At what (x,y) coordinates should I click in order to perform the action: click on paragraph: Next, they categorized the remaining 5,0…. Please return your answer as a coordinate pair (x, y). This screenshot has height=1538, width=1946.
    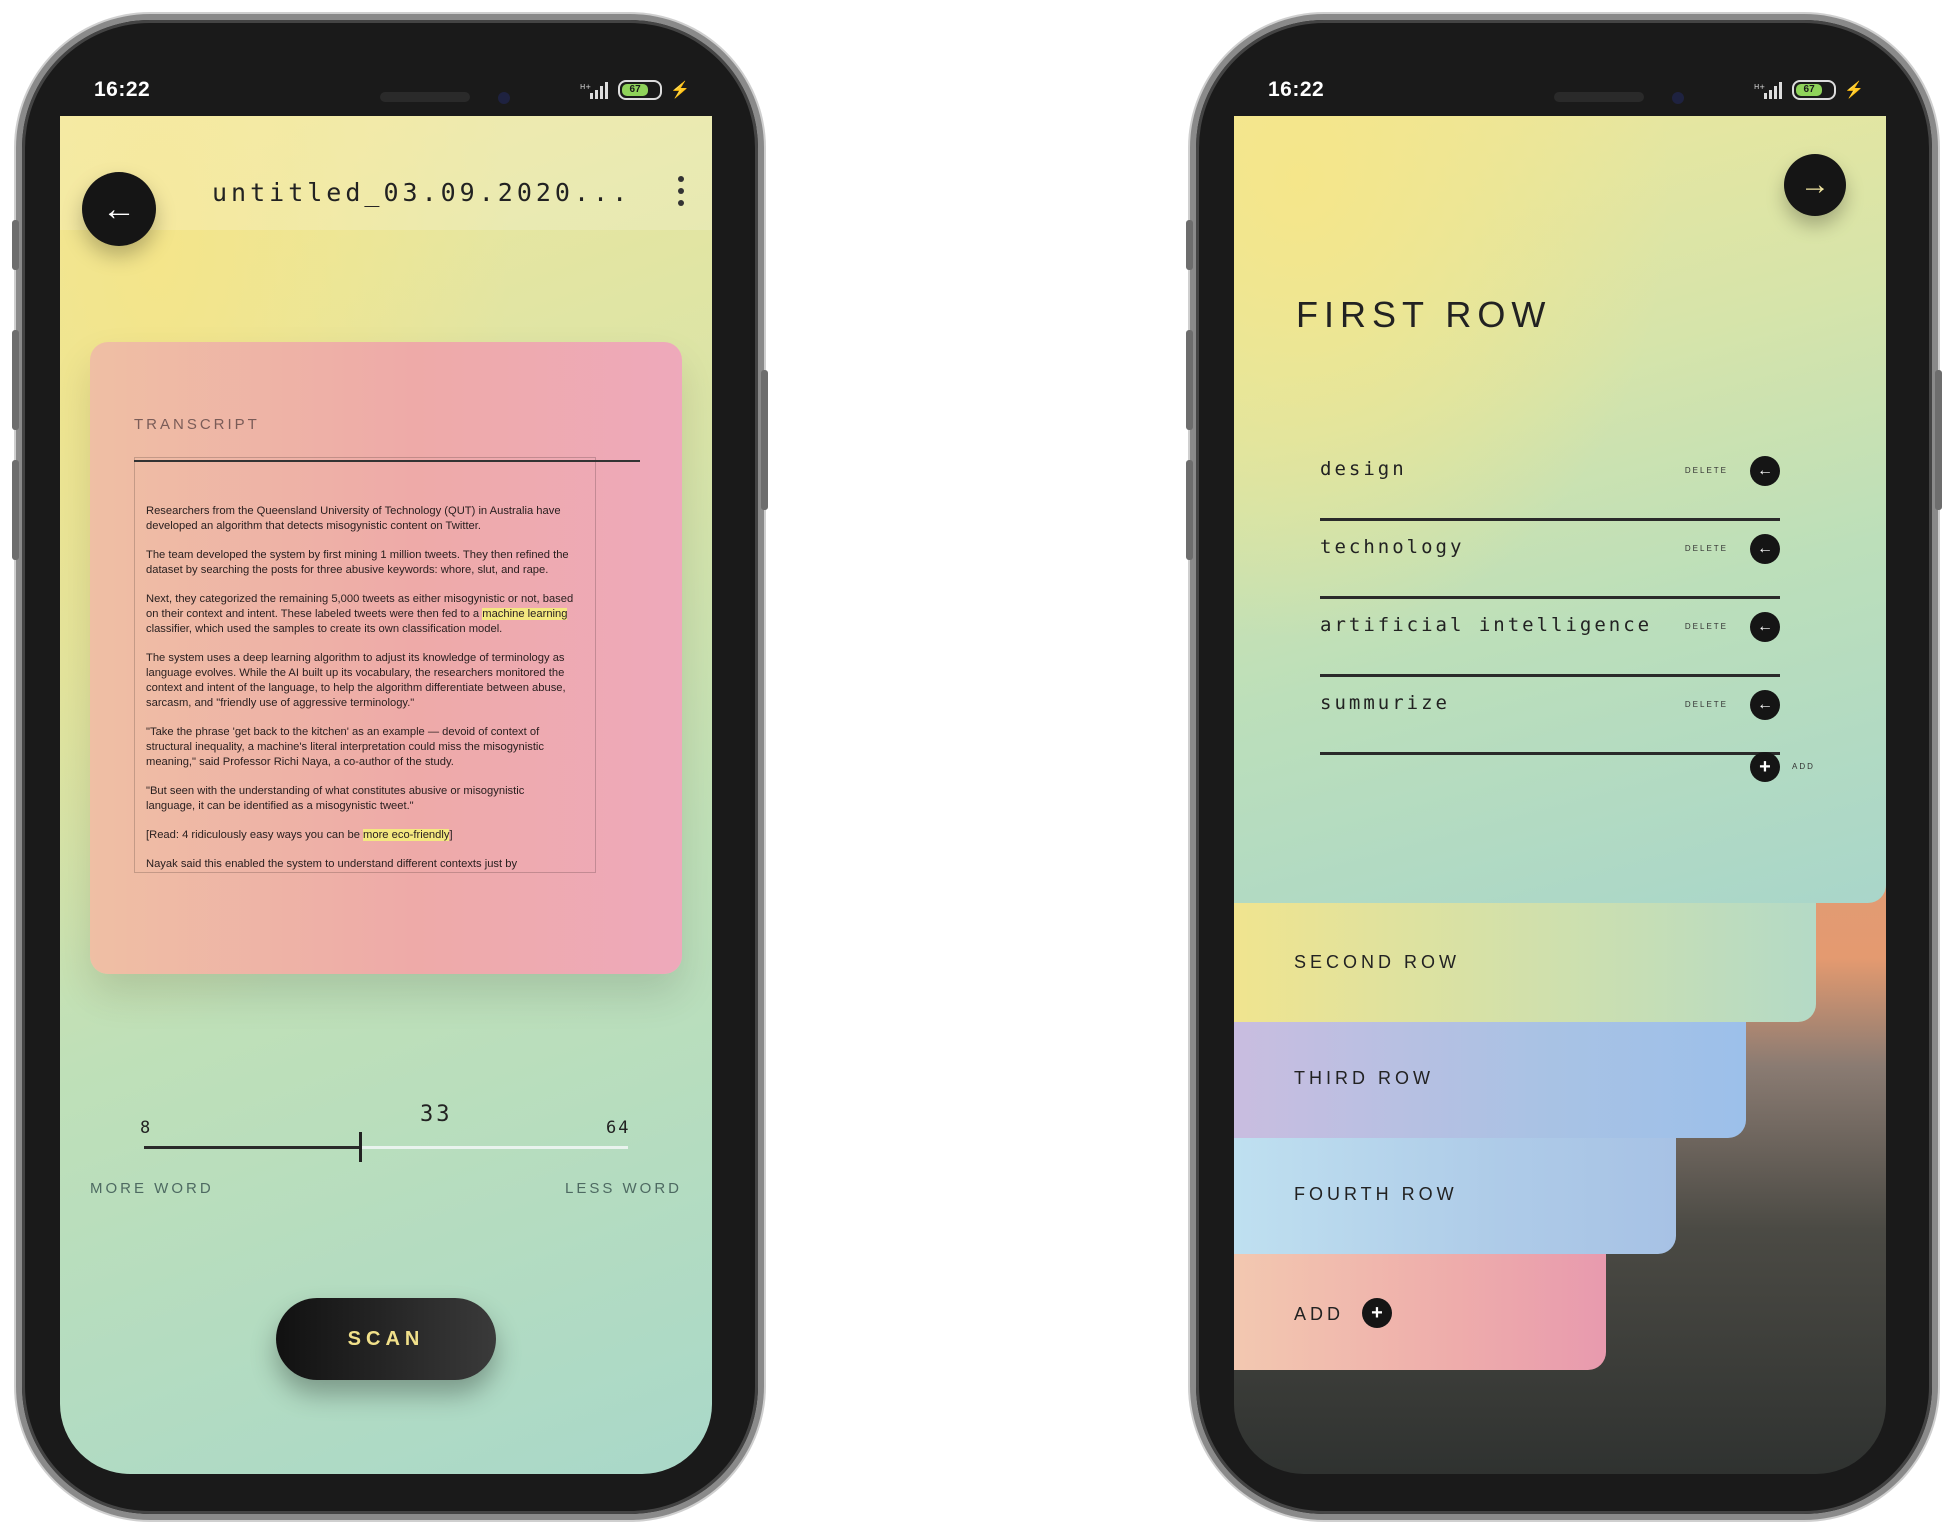
    Looking at the image, I should click on (360, 614).